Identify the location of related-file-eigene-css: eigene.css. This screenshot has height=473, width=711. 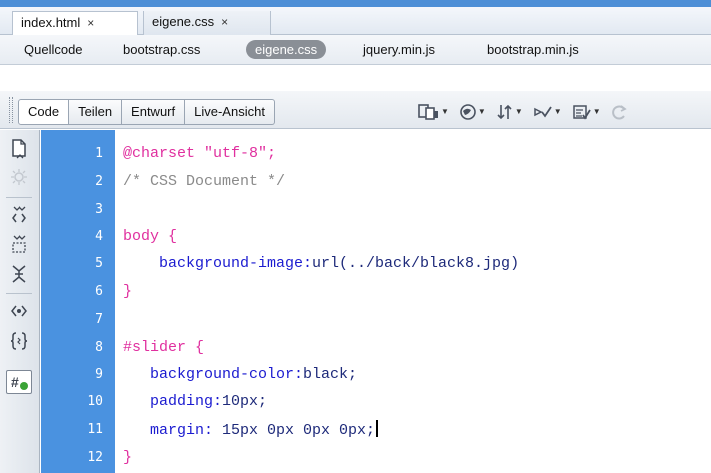
(286, 49).